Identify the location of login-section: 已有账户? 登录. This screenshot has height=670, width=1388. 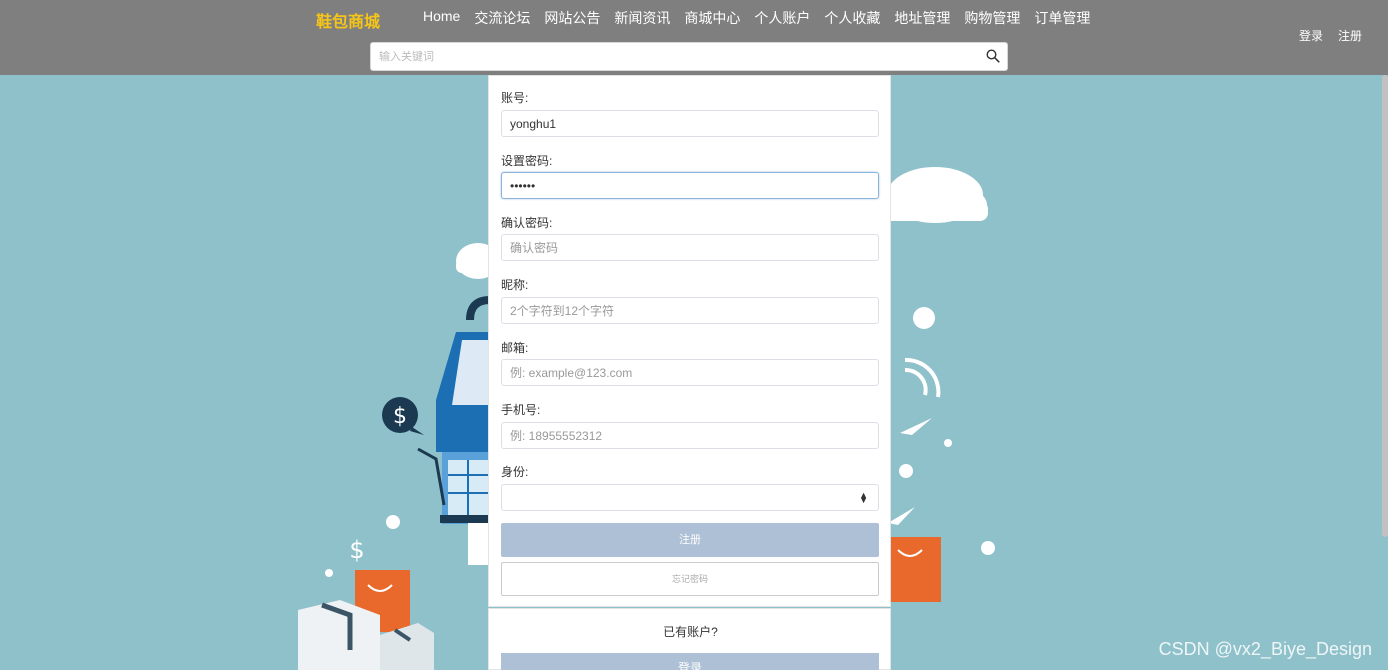
(689, 639).